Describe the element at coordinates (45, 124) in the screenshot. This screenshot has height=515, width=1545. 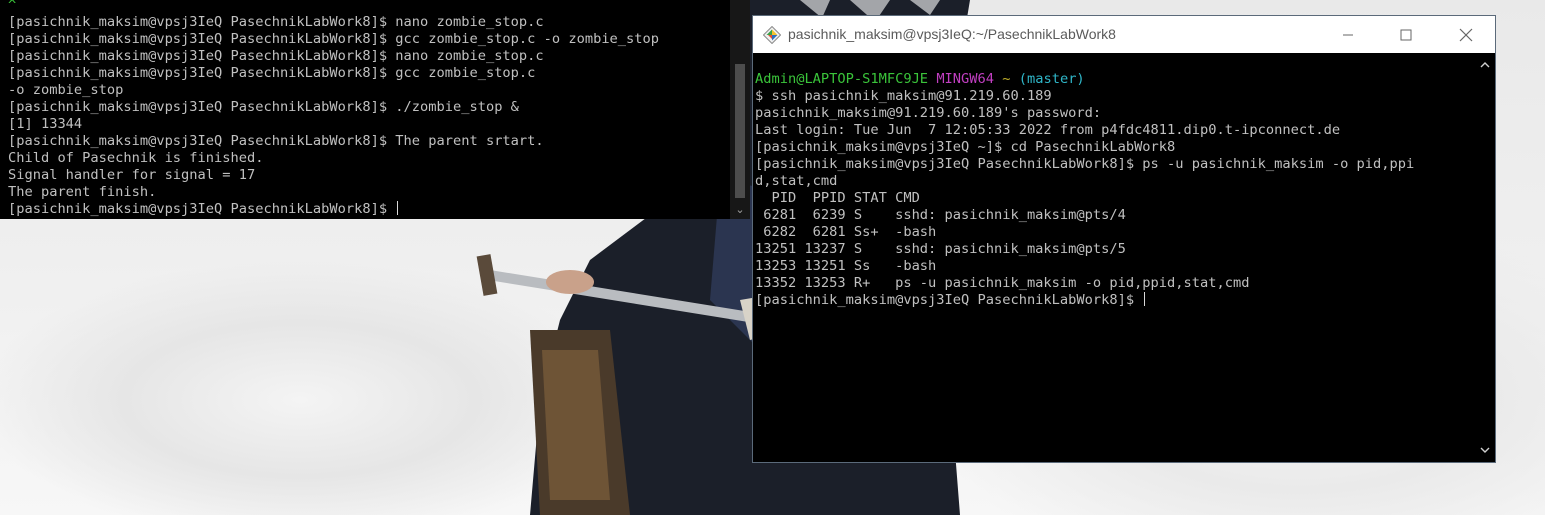
I see `terminal-line: [1] 13344` at that location.